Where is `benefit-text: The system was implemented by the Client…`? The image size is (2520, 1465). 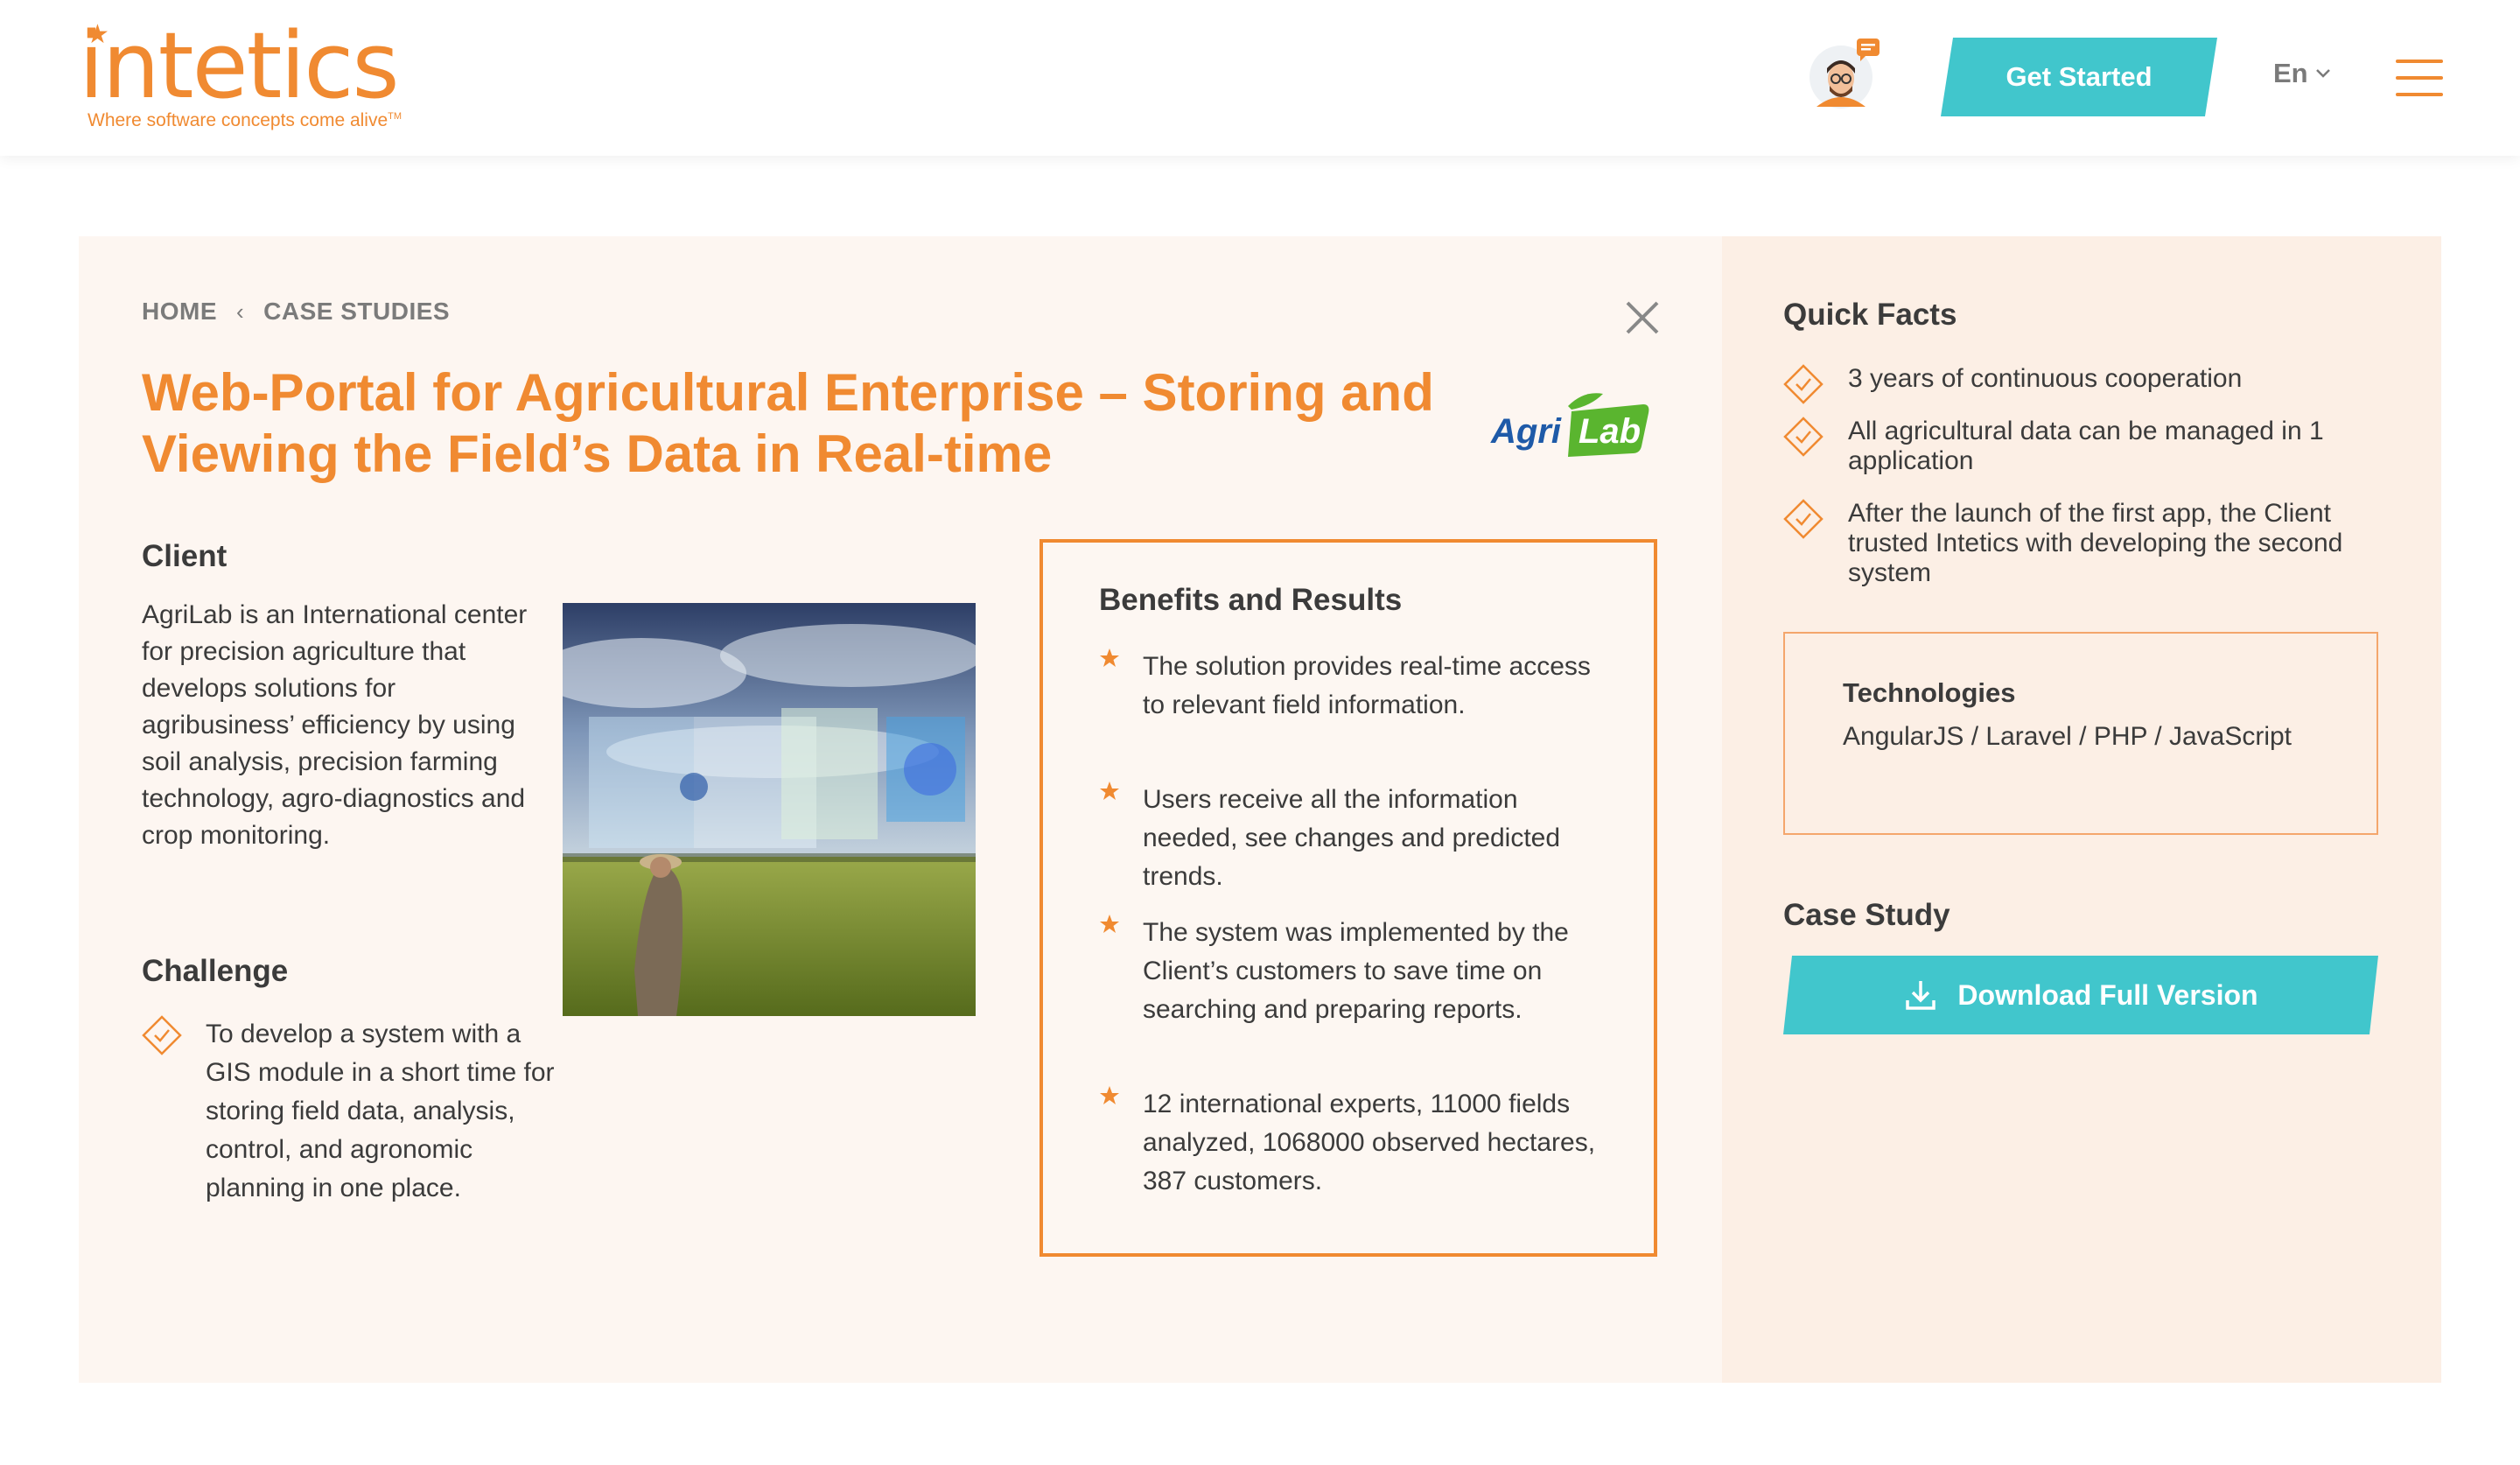 benefit-text: The system was implemented by the Client… is located at coordinates (1356, 971).